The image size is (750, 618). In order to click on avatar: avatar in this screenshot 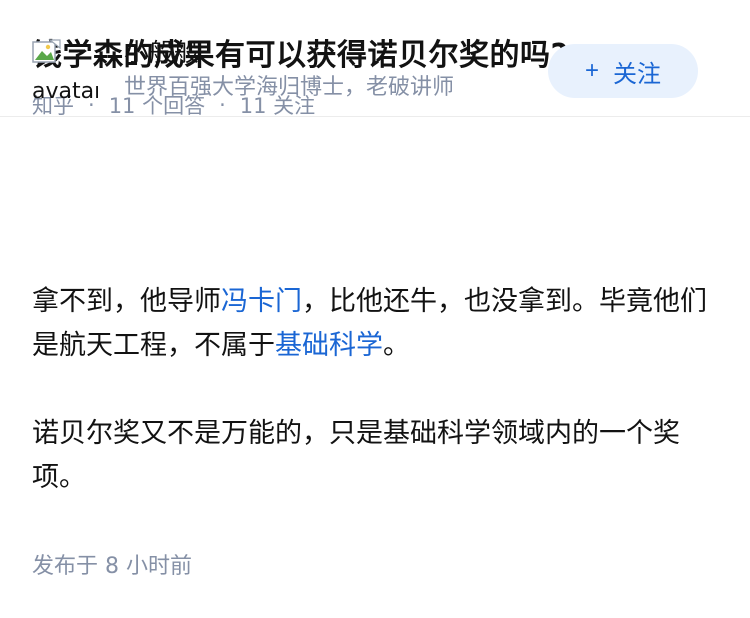, I will do `click(65, 71)`.